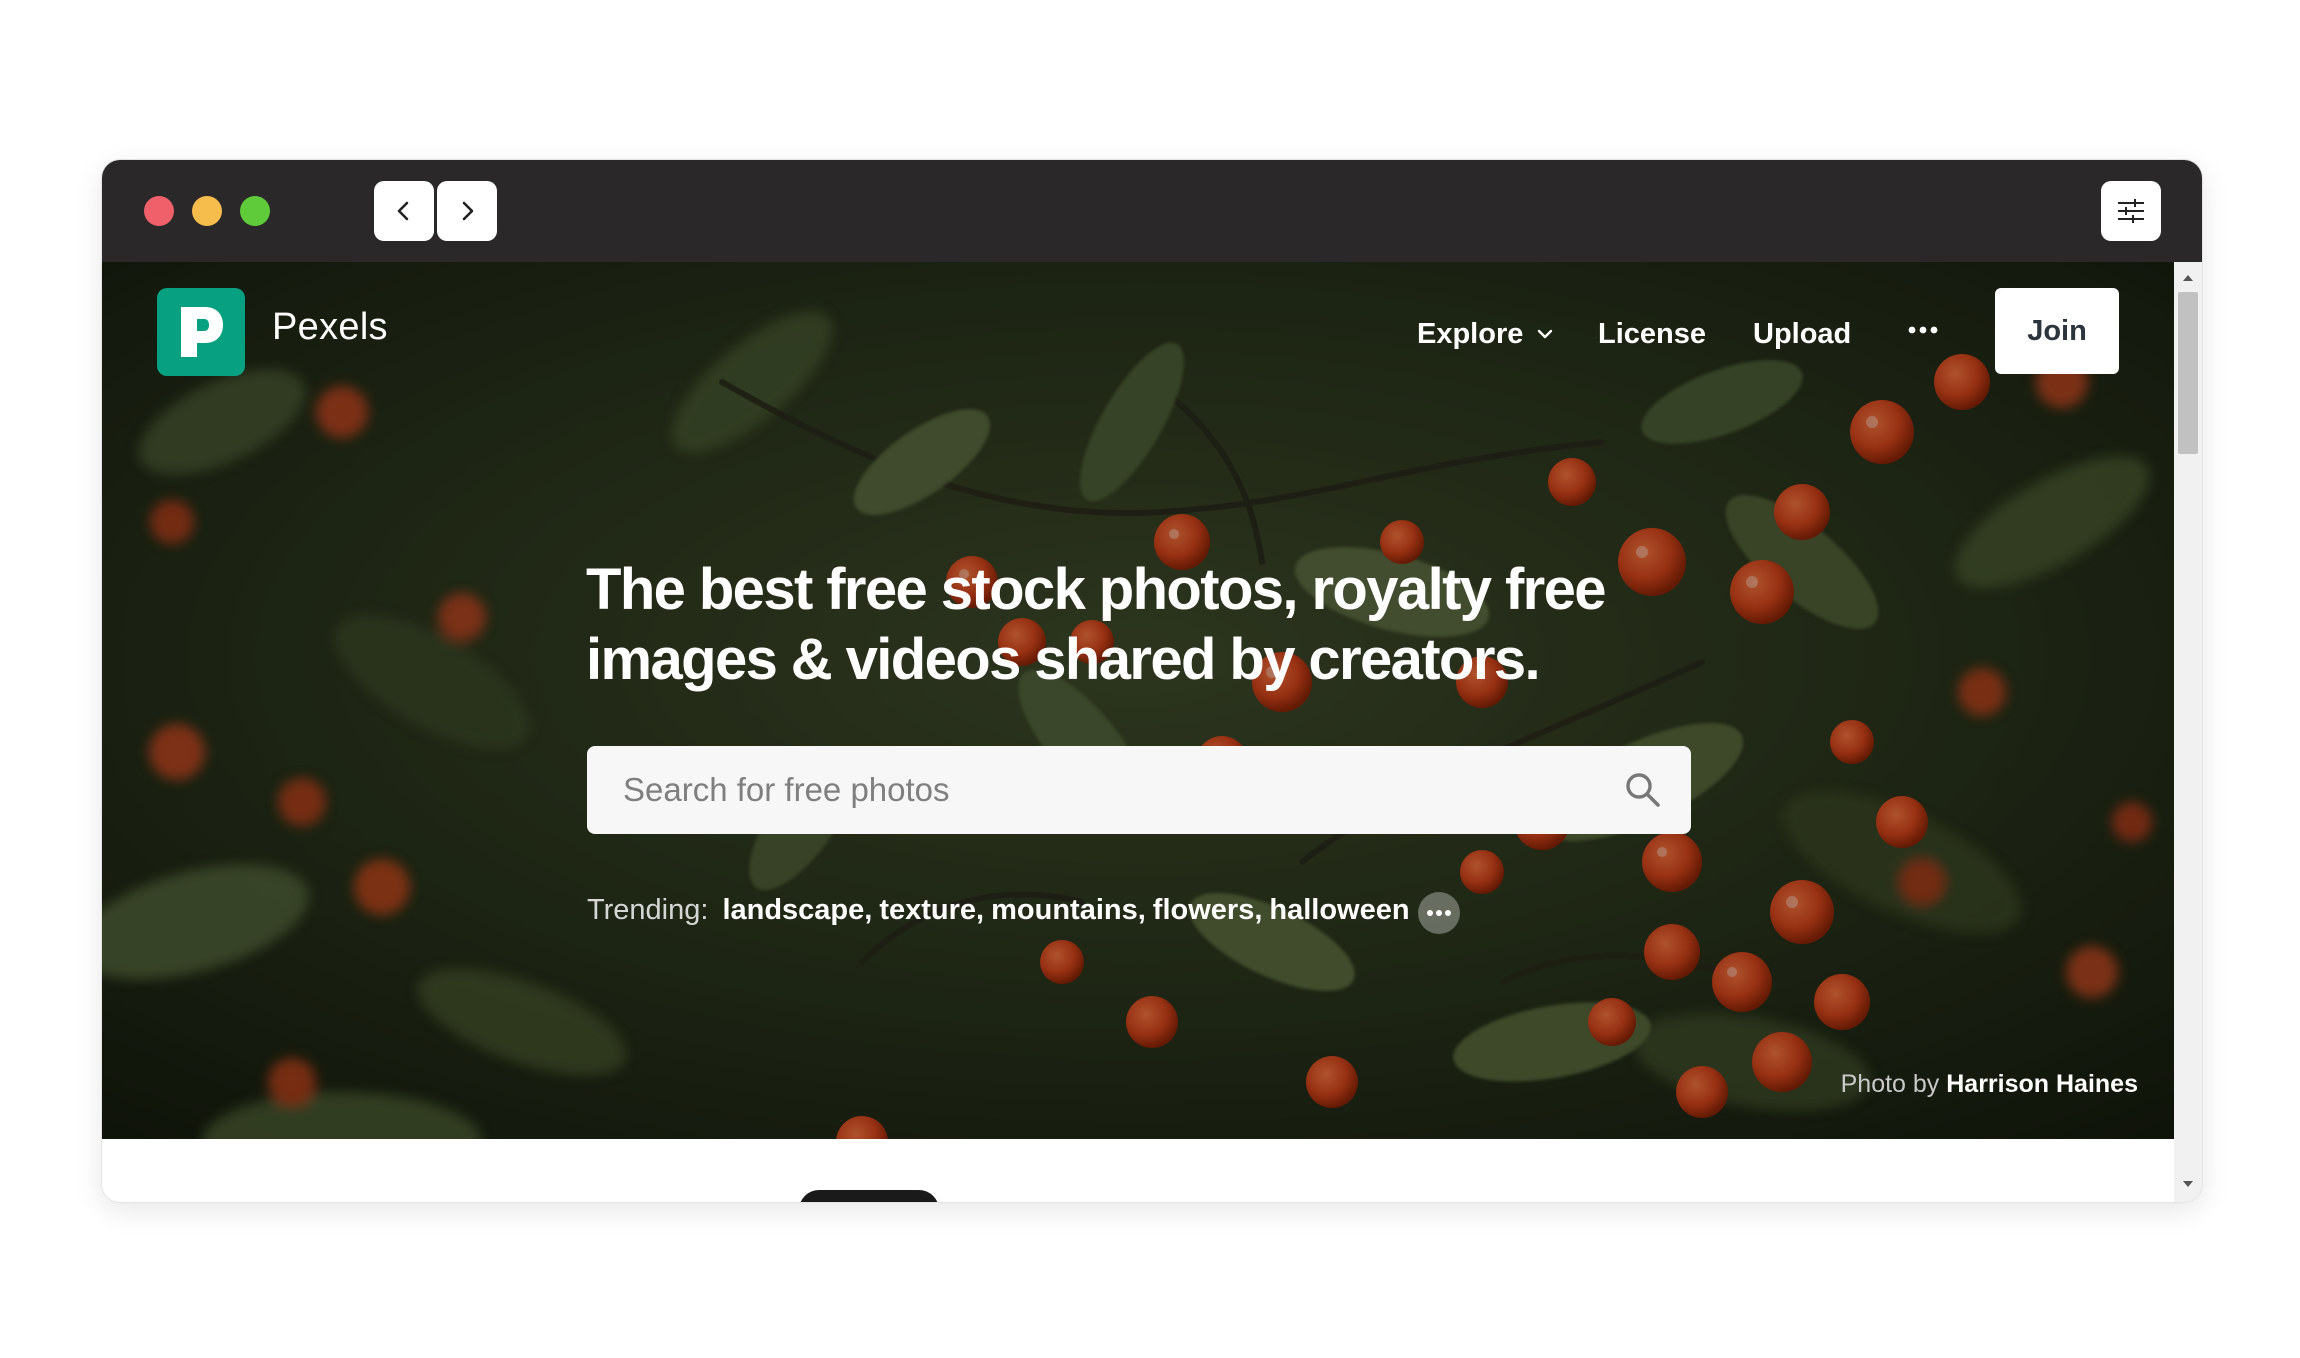 This screenshot has width=2300, height=1358. Describe the element at coordinates (1545, 334) in the screenshot. I see `chevron-down-icon` at that location.